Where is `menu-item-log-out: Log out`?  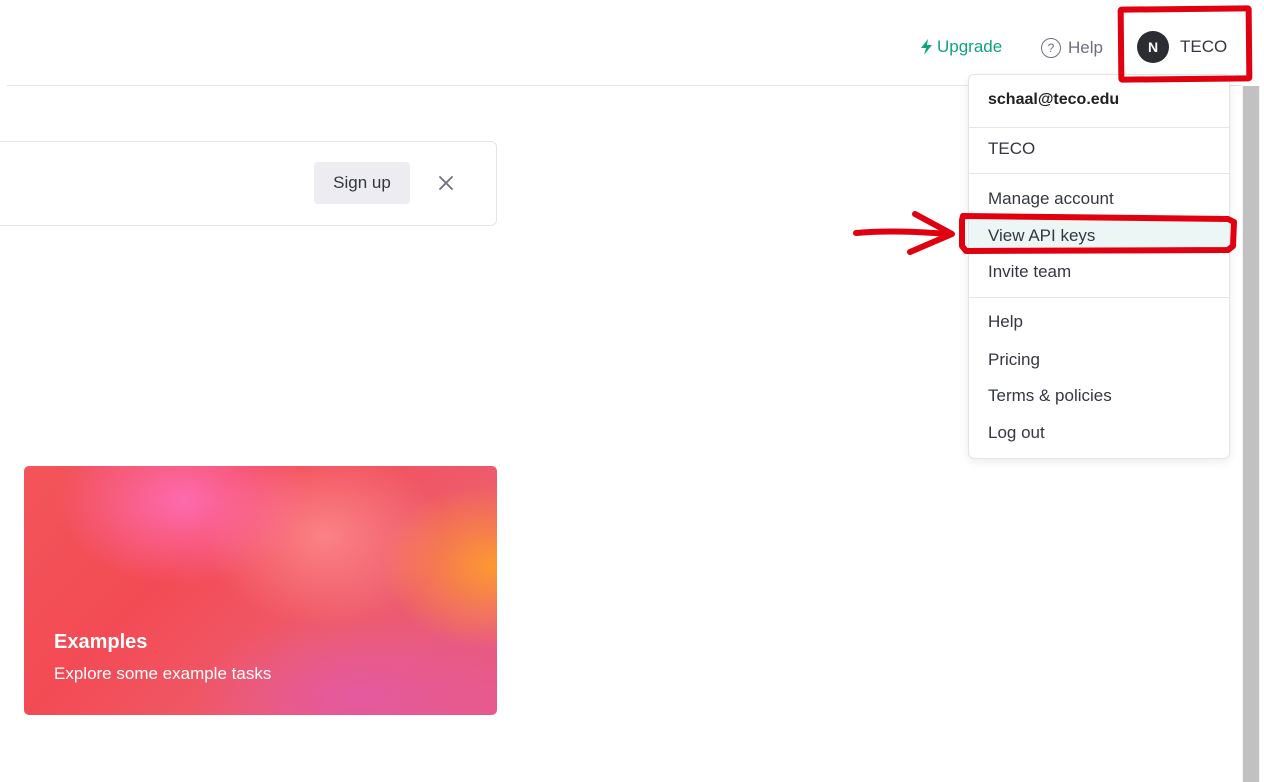
menu-item-log-out: Log out is located at coordinates (1099, 433).